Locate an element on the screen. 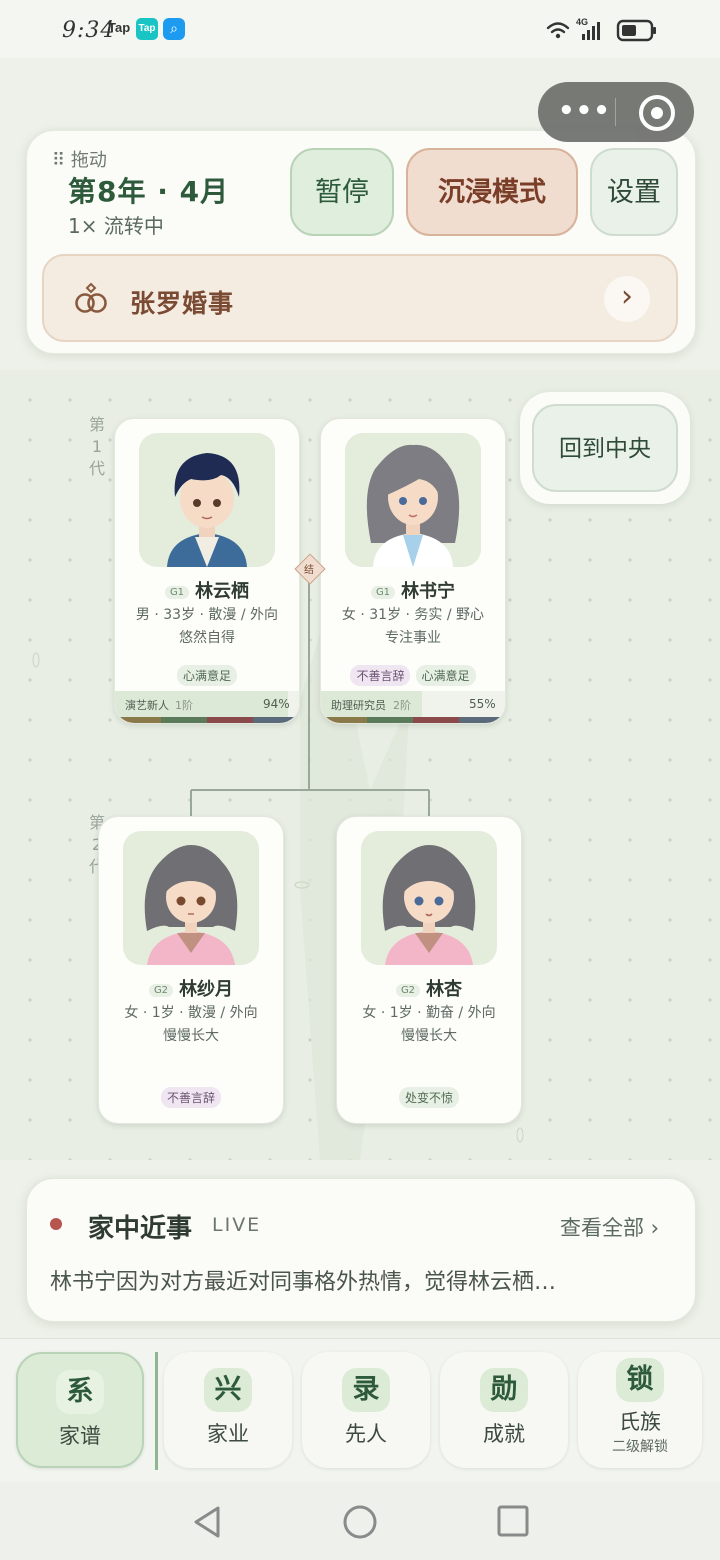 Image resolution: width=720 pixels, height=1560 pixels. member-name: 林纱月 is located at coordinates (206, 989).